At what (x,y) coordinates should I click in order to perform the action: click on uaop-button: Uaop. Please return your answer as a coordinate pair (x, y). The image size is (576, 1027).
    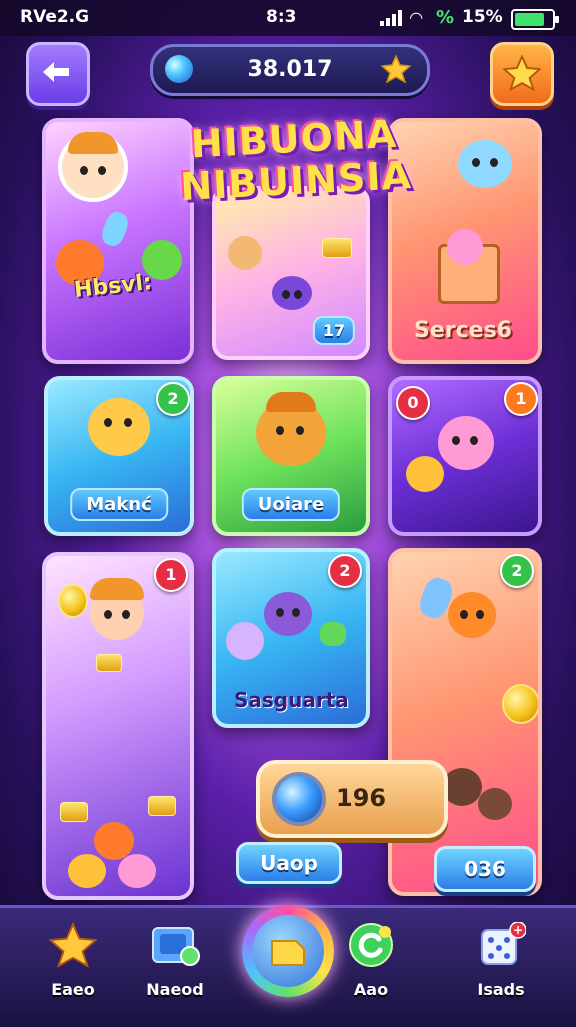
    Looking at the image, I should click on (289, 863).